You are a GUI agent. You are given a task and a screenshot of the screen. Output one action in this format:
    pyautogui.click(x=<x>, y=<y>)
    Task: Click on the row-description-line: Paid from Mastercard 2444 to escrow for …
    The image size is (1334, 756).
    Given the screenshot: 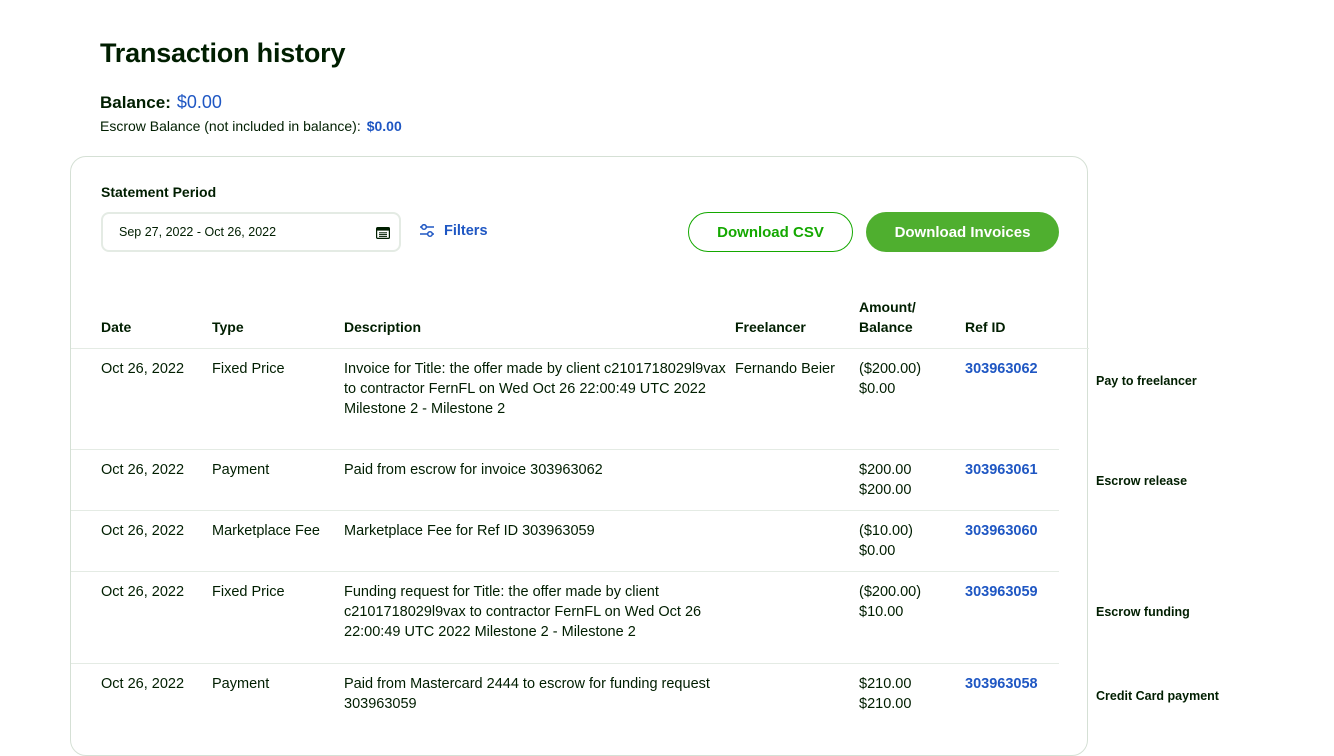 What is the action you would take?
    pyautogui.click(x=527, y=684)
    